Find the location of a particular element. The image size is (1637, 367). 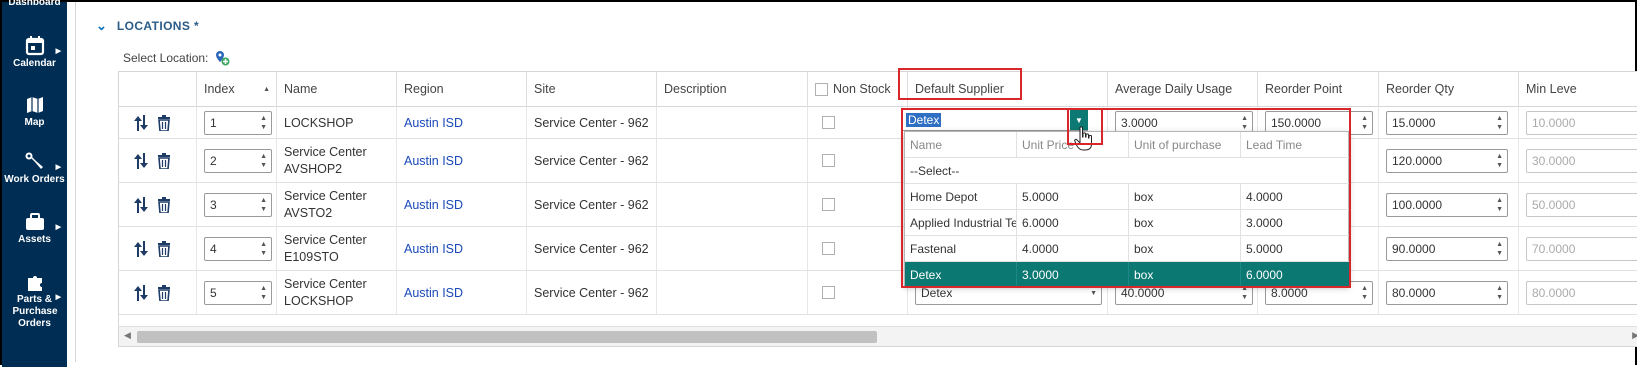

reorder-qty-input: 15.0000 ▲ ▼ is located at coordinates (1447, 122).